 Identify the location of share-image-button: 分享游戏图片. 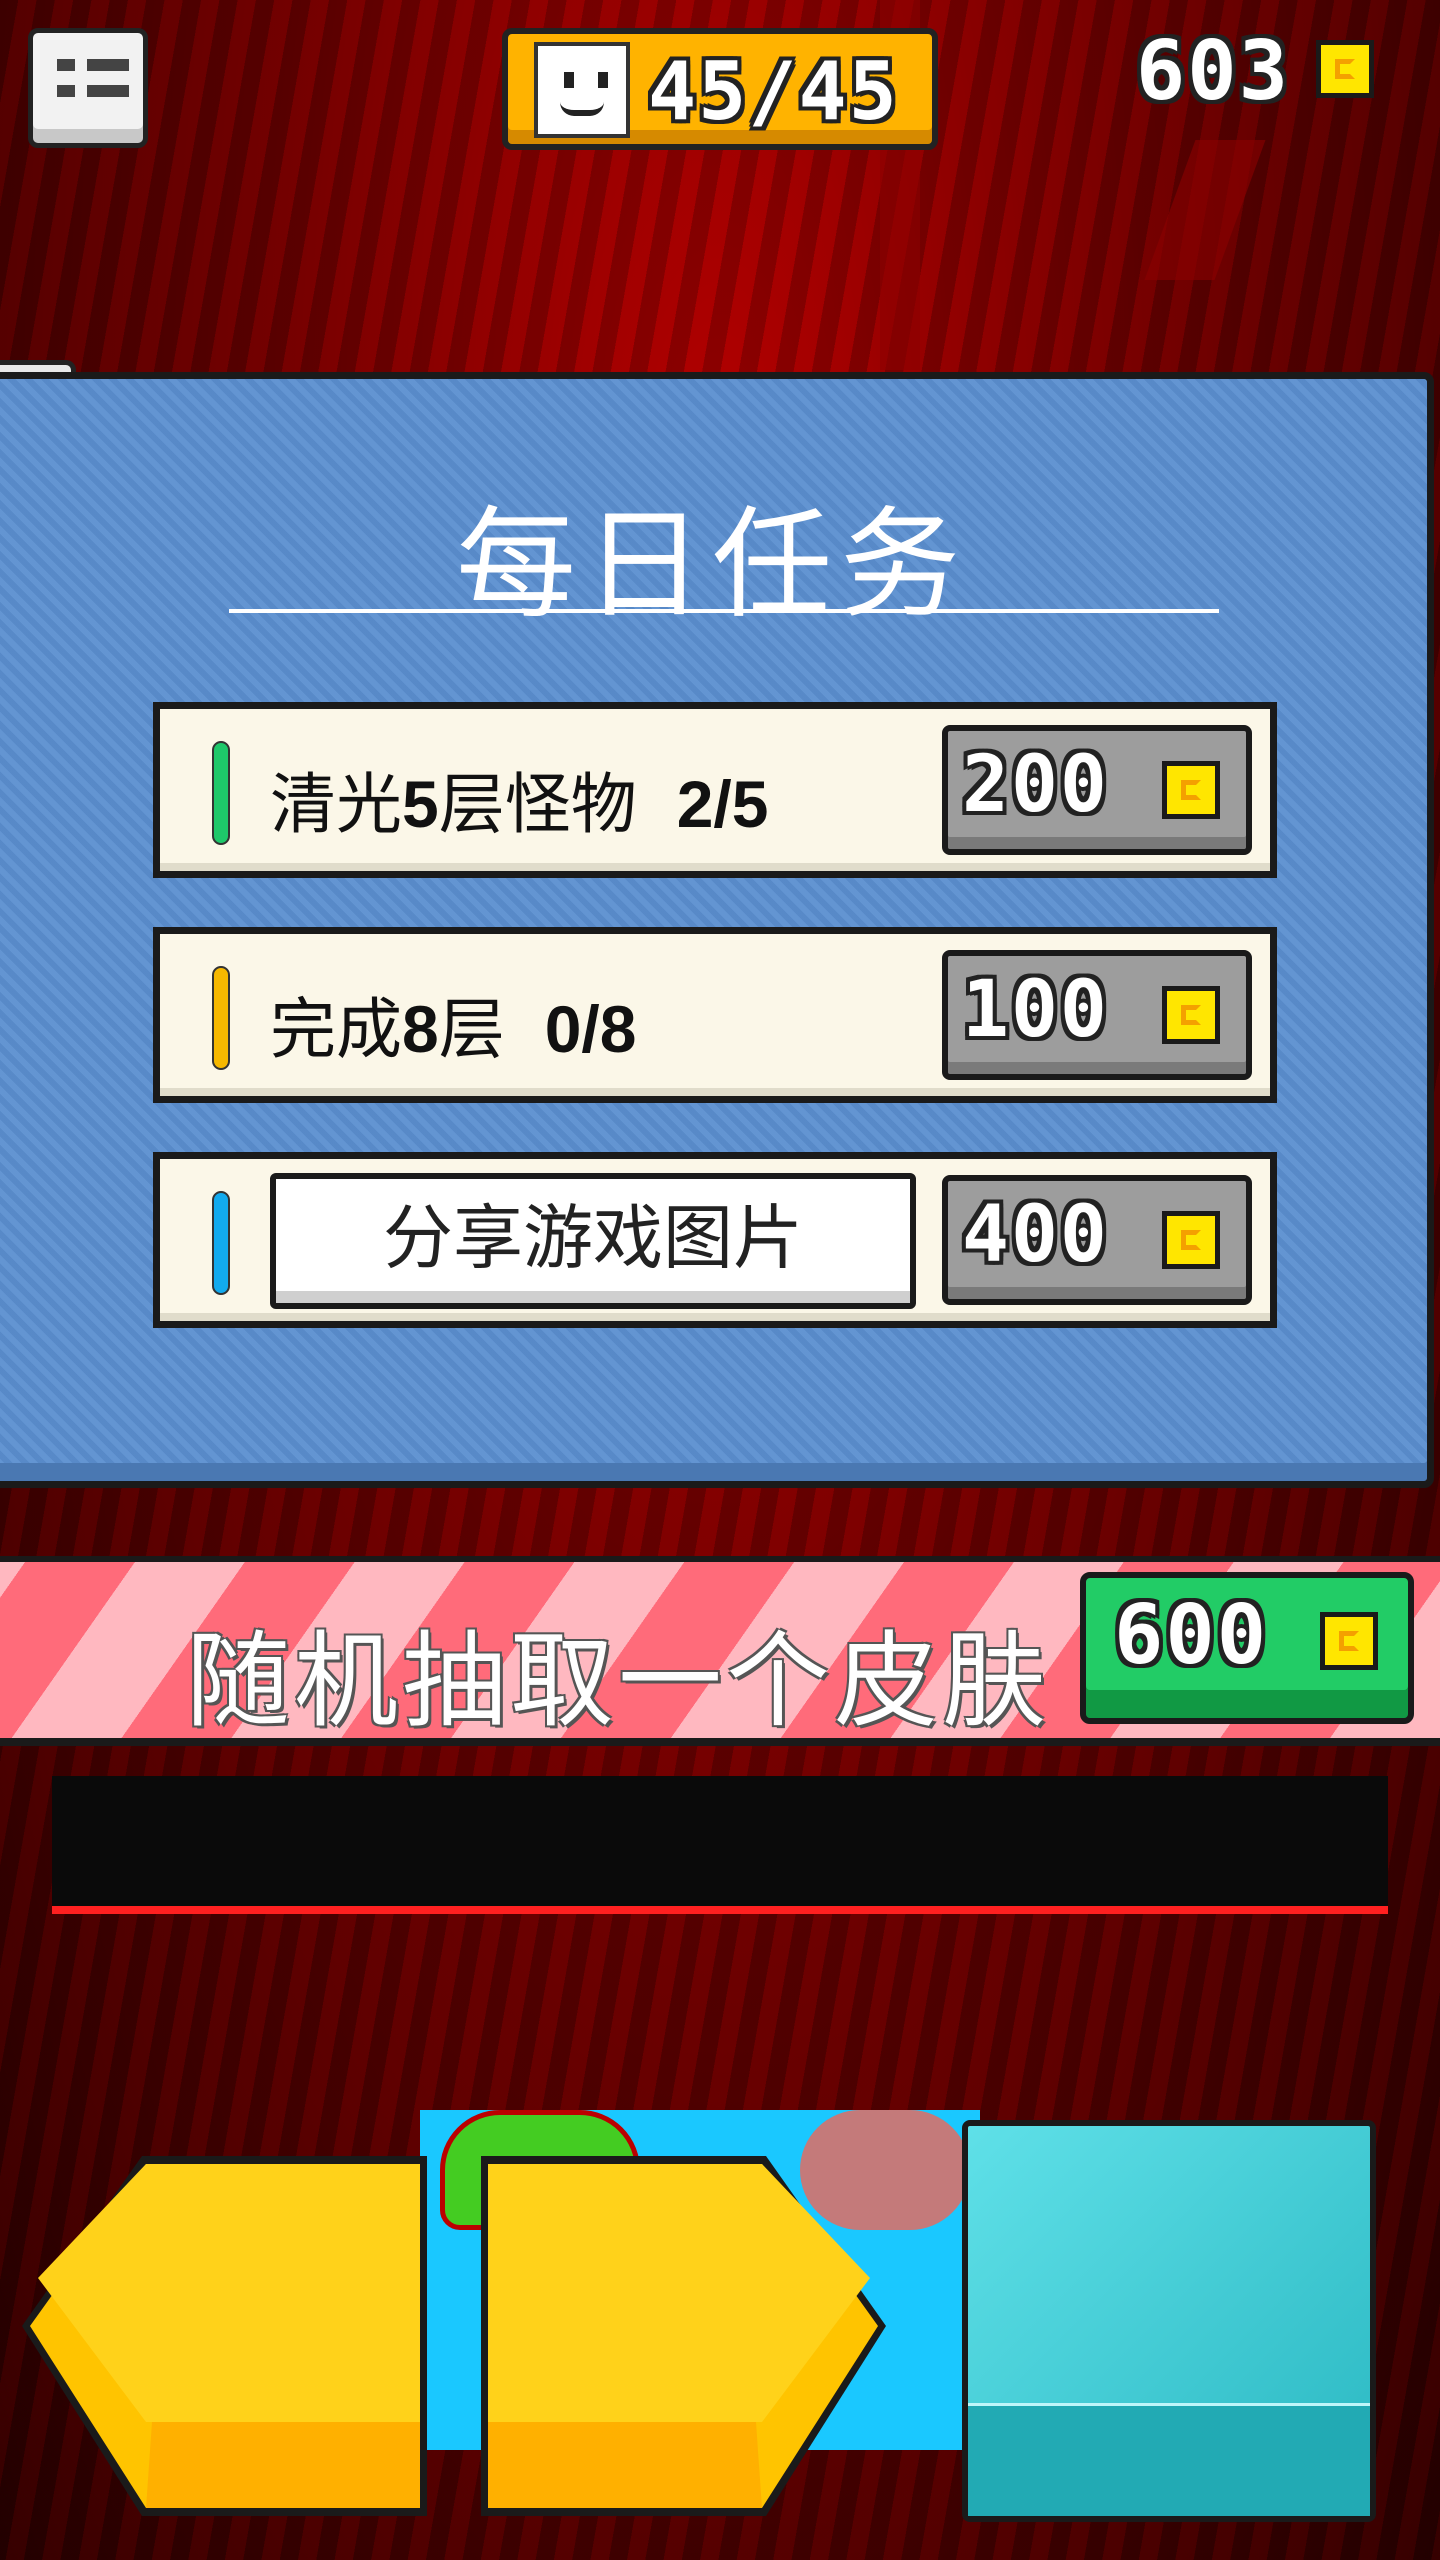
(593, 1241).